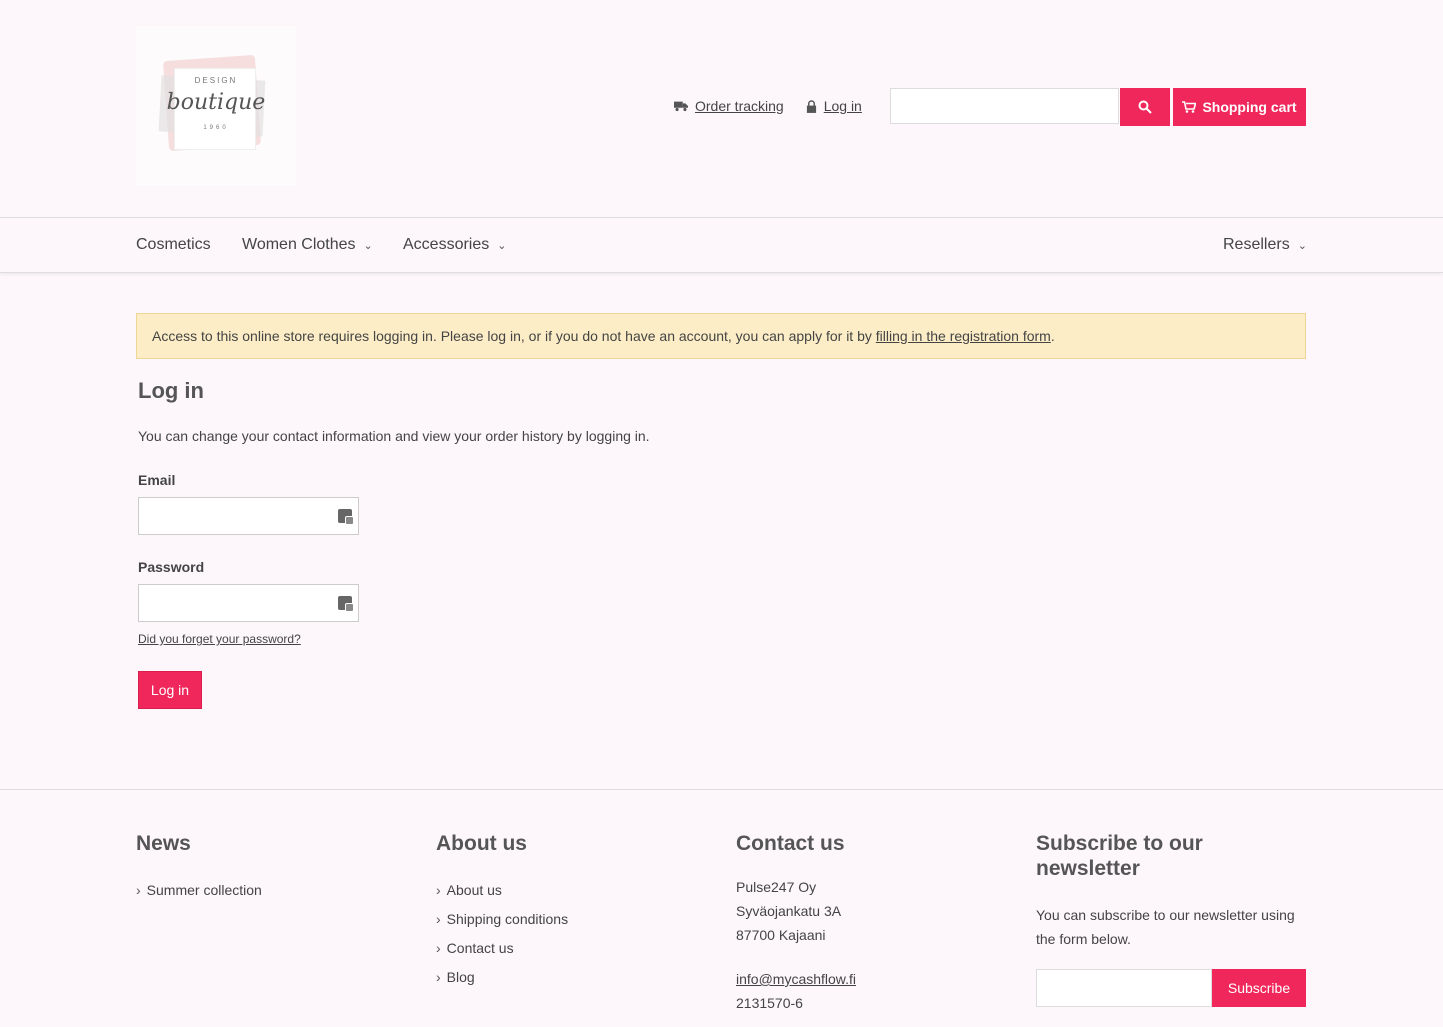 This screenshot has height=1027, width=1443. I want to click on notice-end: ., so click(1052, 336).